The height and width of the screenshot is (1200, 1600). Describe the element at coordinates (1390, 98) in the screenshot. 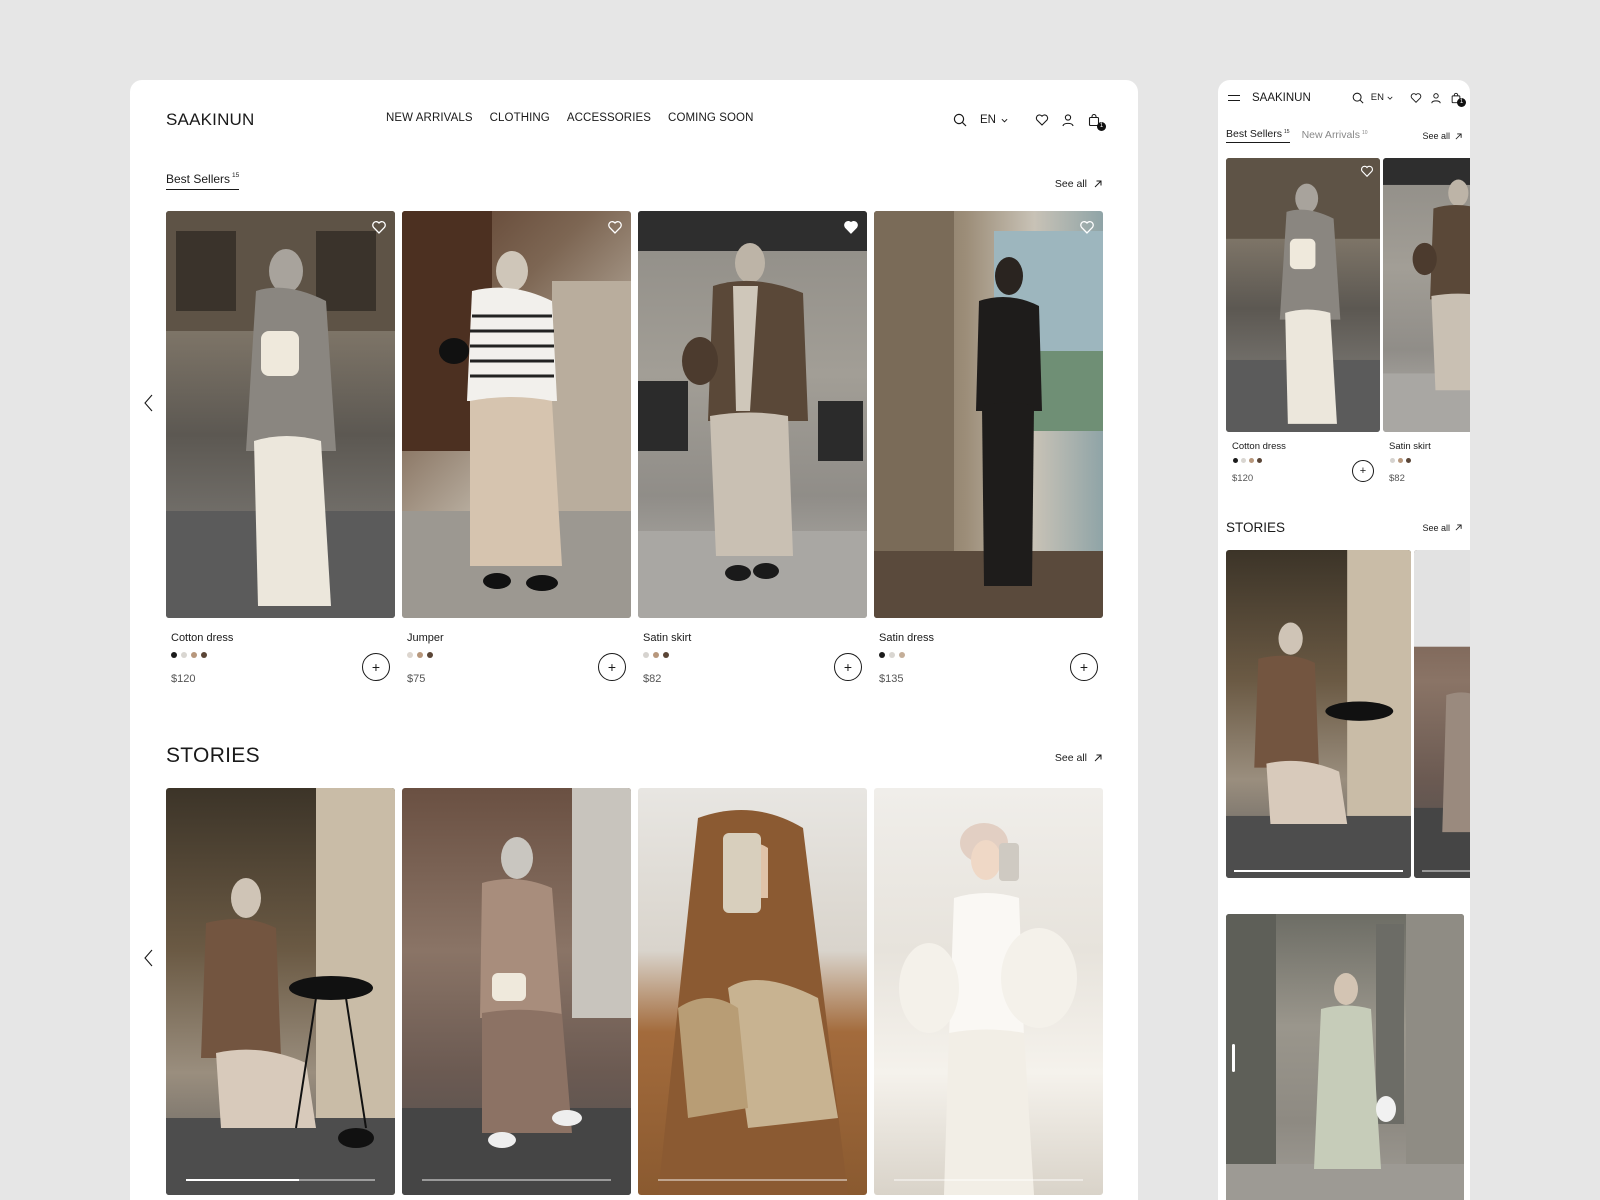

I see `chevron-down-icon` at that location.